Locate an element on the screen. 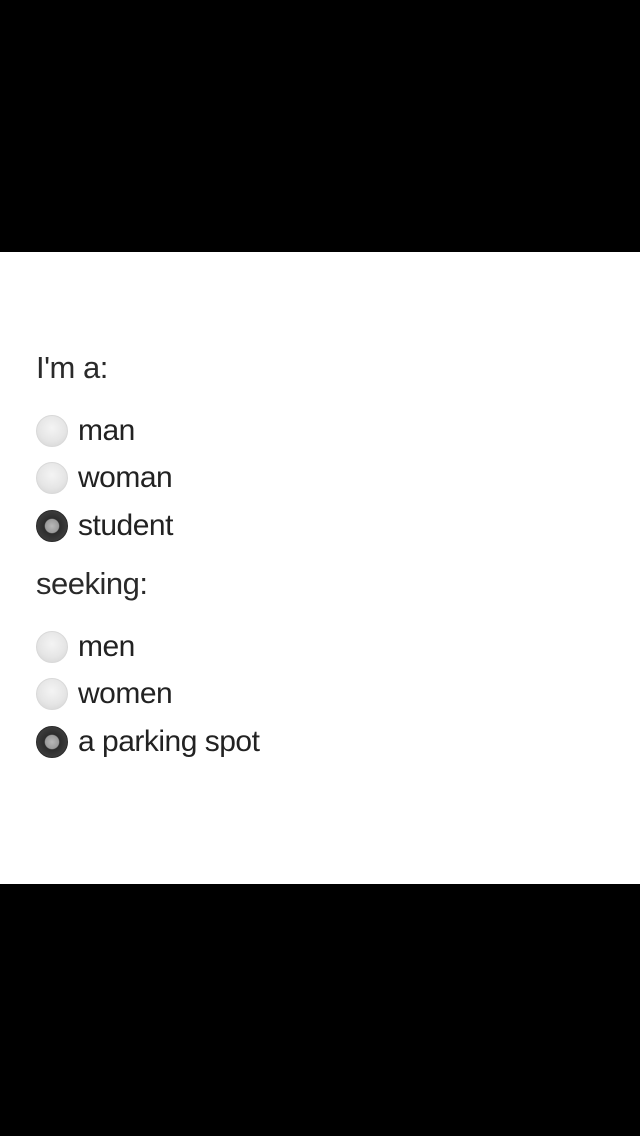 The image size is (640, 1136). option-label: women is located at coordinates (125, 693).